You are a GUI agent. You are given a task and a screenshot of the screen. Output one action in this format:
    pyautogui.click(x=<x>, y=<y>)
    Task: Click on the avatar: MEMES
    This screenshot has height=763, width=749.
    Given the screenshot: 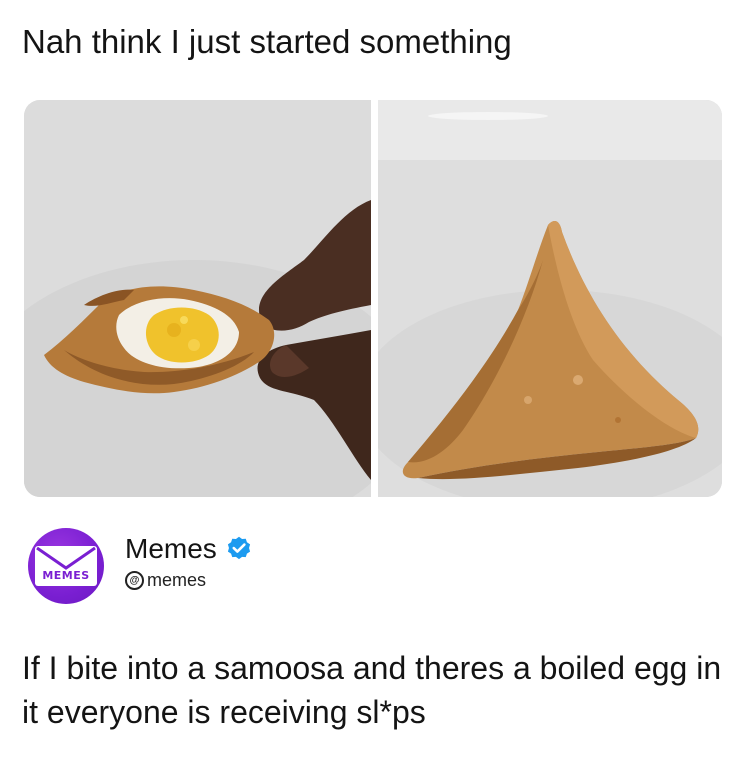 What is the action you would take?
    pyautogui.click(x=66, y=566)
    